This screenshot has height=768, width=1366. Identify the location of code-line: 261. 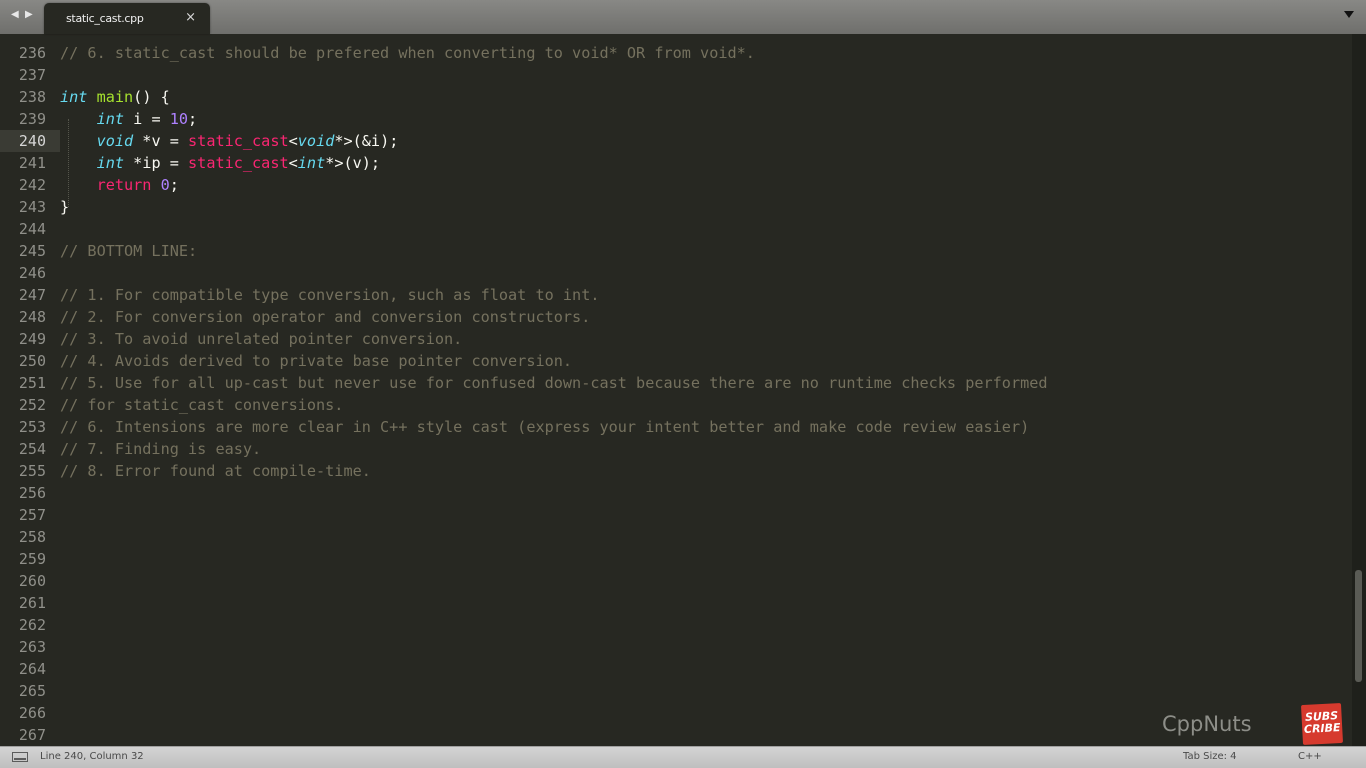
(676, 603).